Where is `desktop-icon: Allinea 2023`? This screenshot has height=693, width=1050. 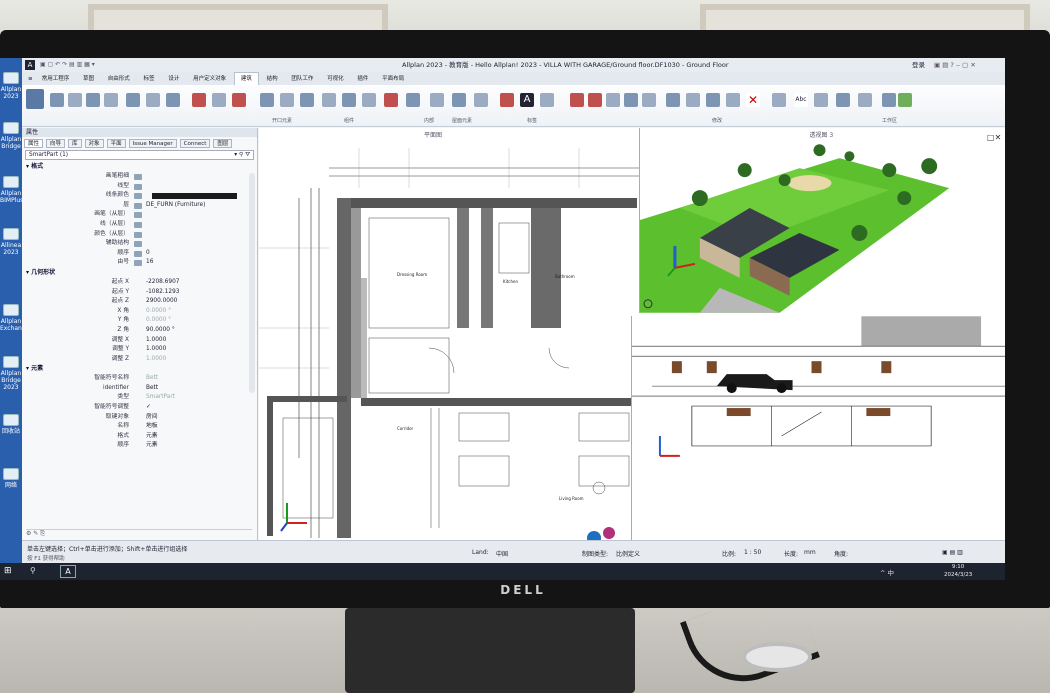
desktop-icon: Allinea 2023 is located at coordinates (11, 242).